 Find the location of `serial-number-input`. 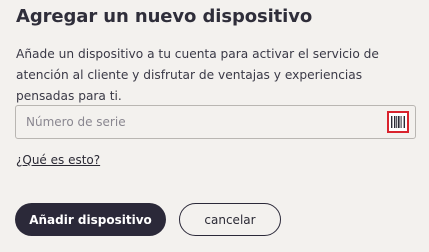

serial-number-input is located at coordinates (206, 122).